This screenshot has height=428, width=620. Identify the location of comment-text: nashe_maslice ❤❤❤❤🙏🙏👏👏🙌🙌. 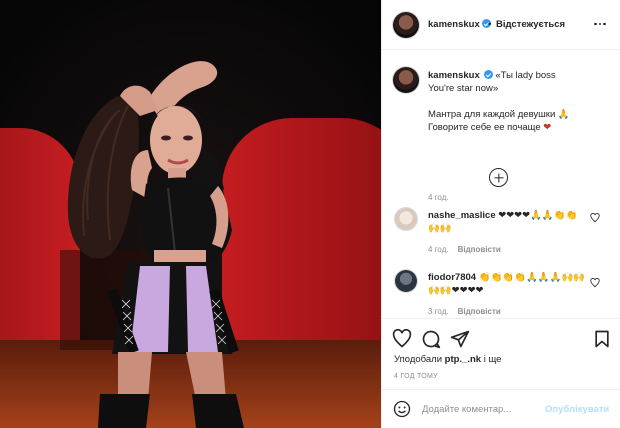
(508, 222).